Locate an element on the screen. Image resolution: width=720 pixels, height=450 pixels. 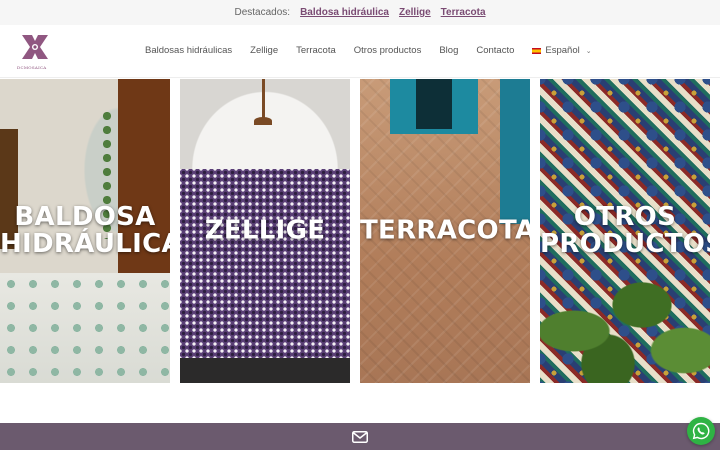
language-selector: Español ⌄ is located at coordinates (562, 50).